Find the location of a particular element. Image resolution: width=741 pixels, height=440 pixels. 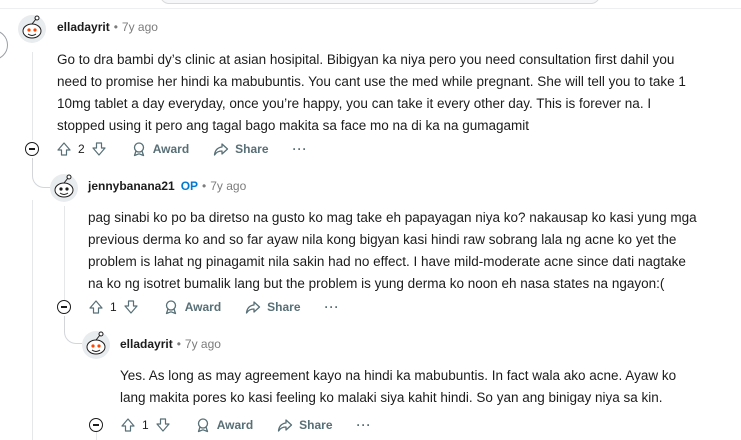

vote-score: 2 is located at coordinates (81, 149).